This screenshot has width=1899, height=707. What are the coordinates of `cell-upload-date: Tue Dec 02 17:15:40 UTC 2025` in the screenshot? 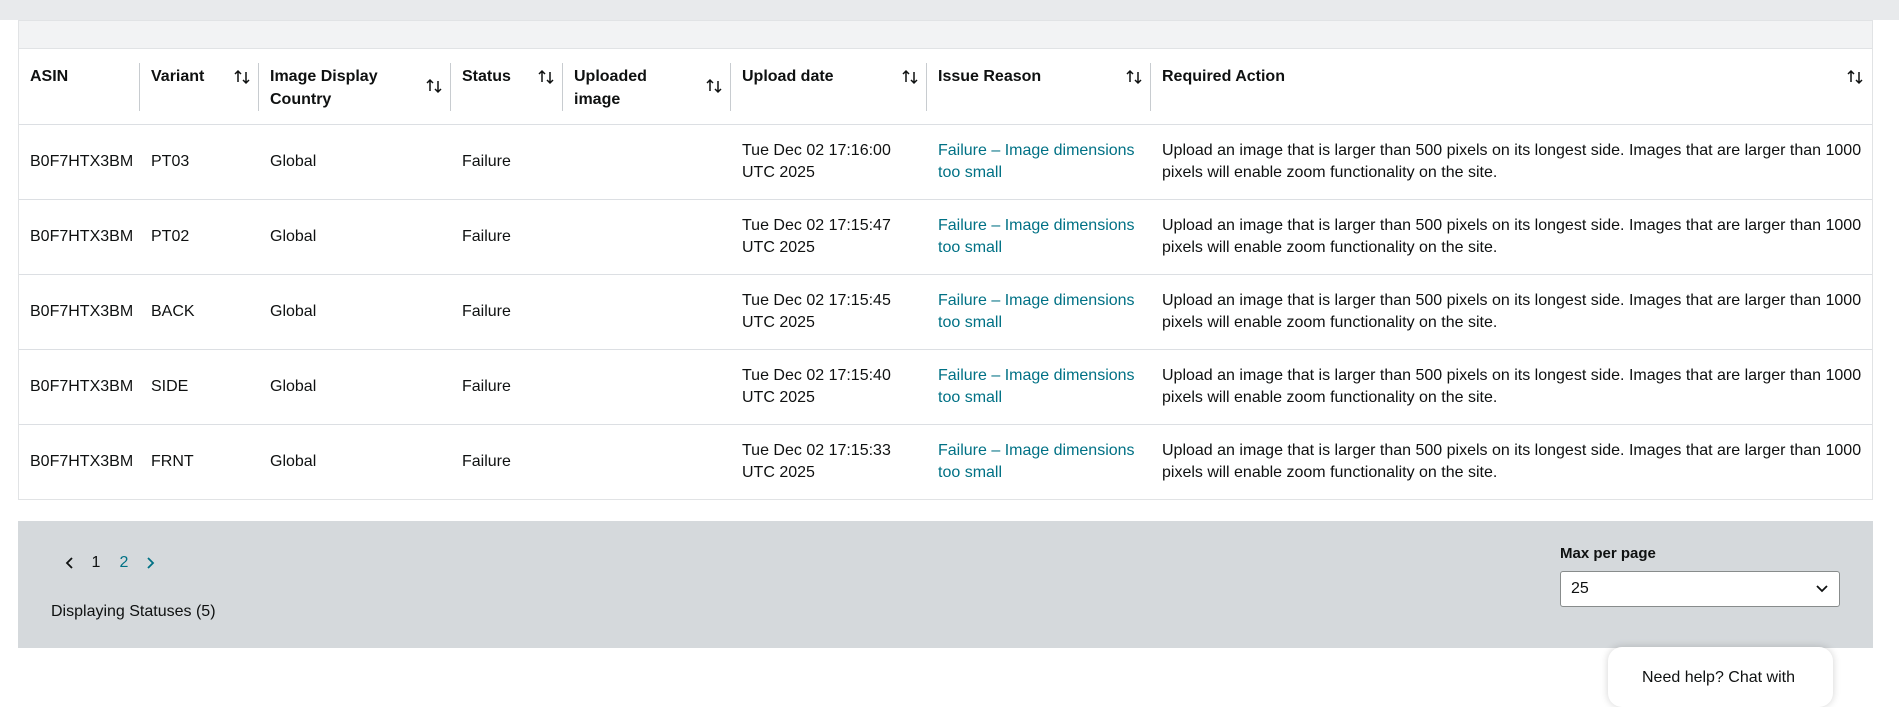 It's located at (829, 387).